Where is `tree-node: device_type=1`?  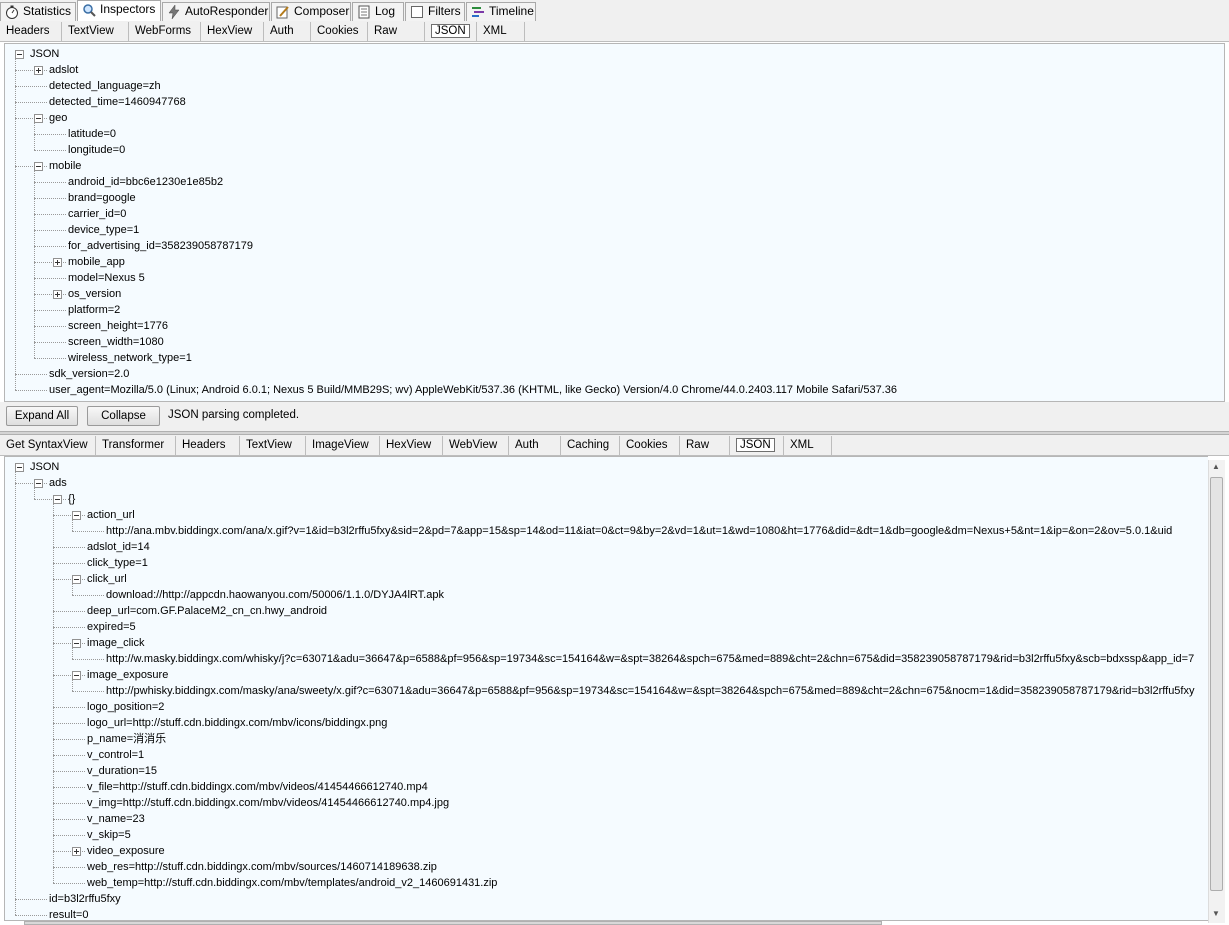
tree-node: device_type=1 is located at coordinates (103, 230).